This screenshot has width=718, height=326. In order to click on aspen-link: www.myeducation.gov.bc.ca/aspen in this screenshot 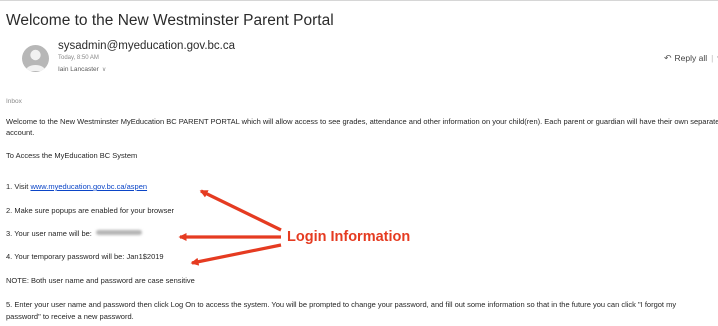, I will do `click(88, 186)`.